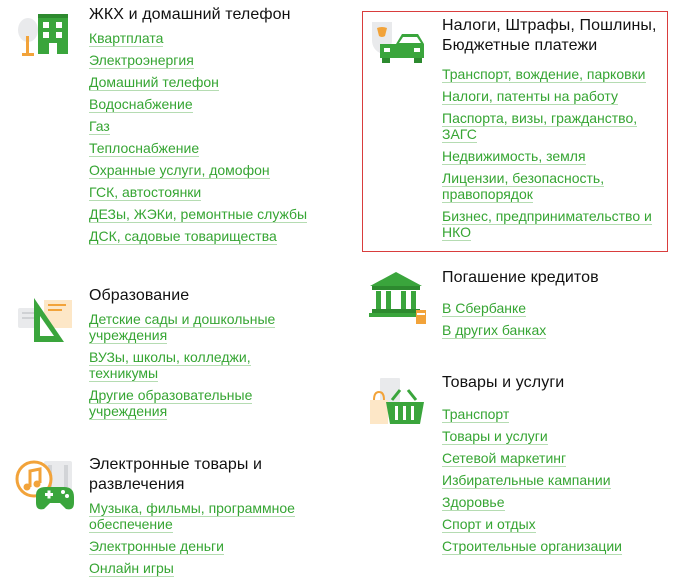  I want to click on link-garage-parking: ГСК, автостоянки, so click(145, 192).